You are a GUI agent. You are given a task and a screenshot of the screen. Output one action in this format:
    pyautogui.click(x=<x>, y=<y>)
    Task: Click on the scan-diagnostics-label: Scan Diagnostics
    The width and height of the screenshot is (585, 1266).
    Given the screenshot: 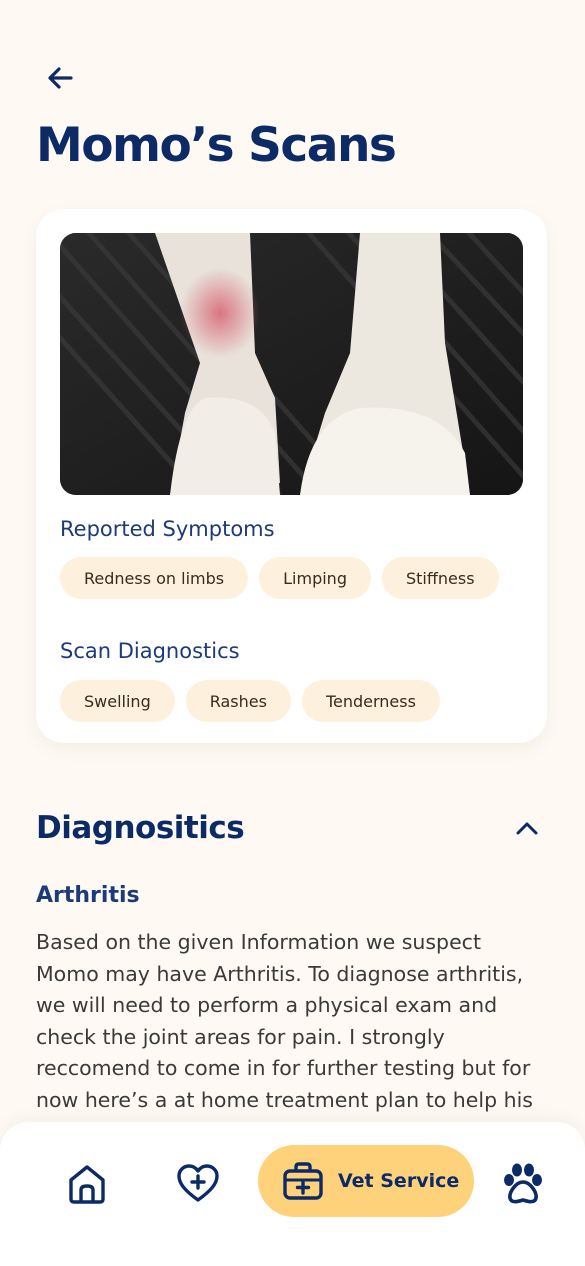 What is the action you would take?
    pyautogui.click(x=150, y=651)
    